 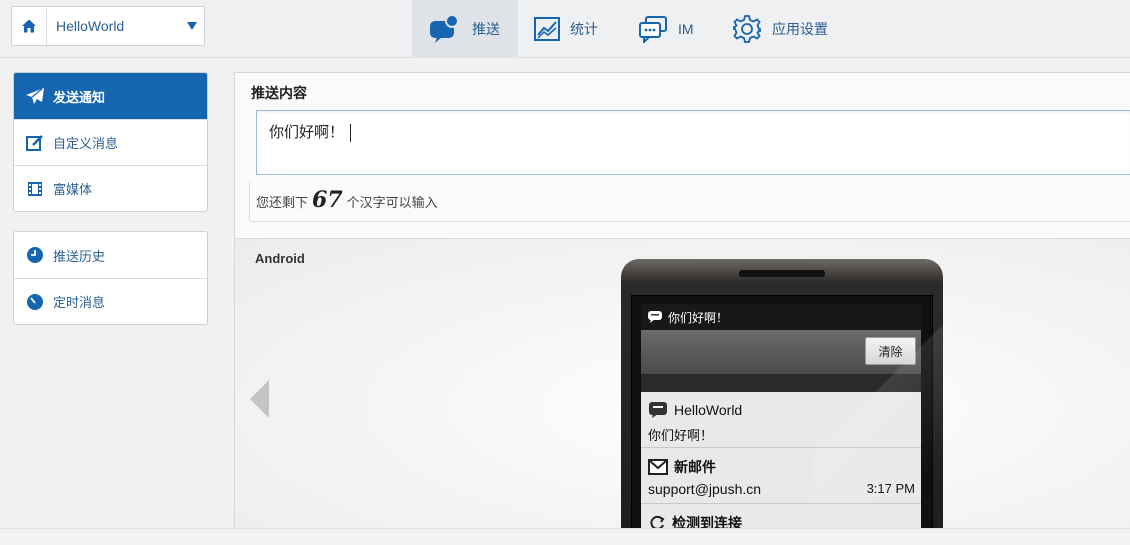 What do you see at coordinates (781, 317) in the screenshot?
I see `status-bar: 你们好啊！` at bounding box center [781, 317].